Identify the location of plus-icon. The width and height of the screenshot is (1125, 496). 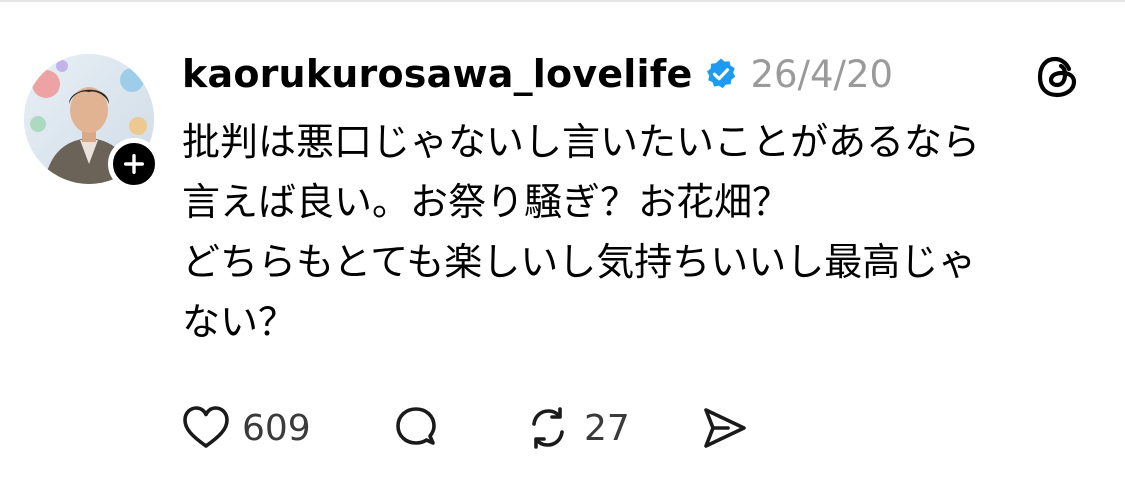
(134, 164).